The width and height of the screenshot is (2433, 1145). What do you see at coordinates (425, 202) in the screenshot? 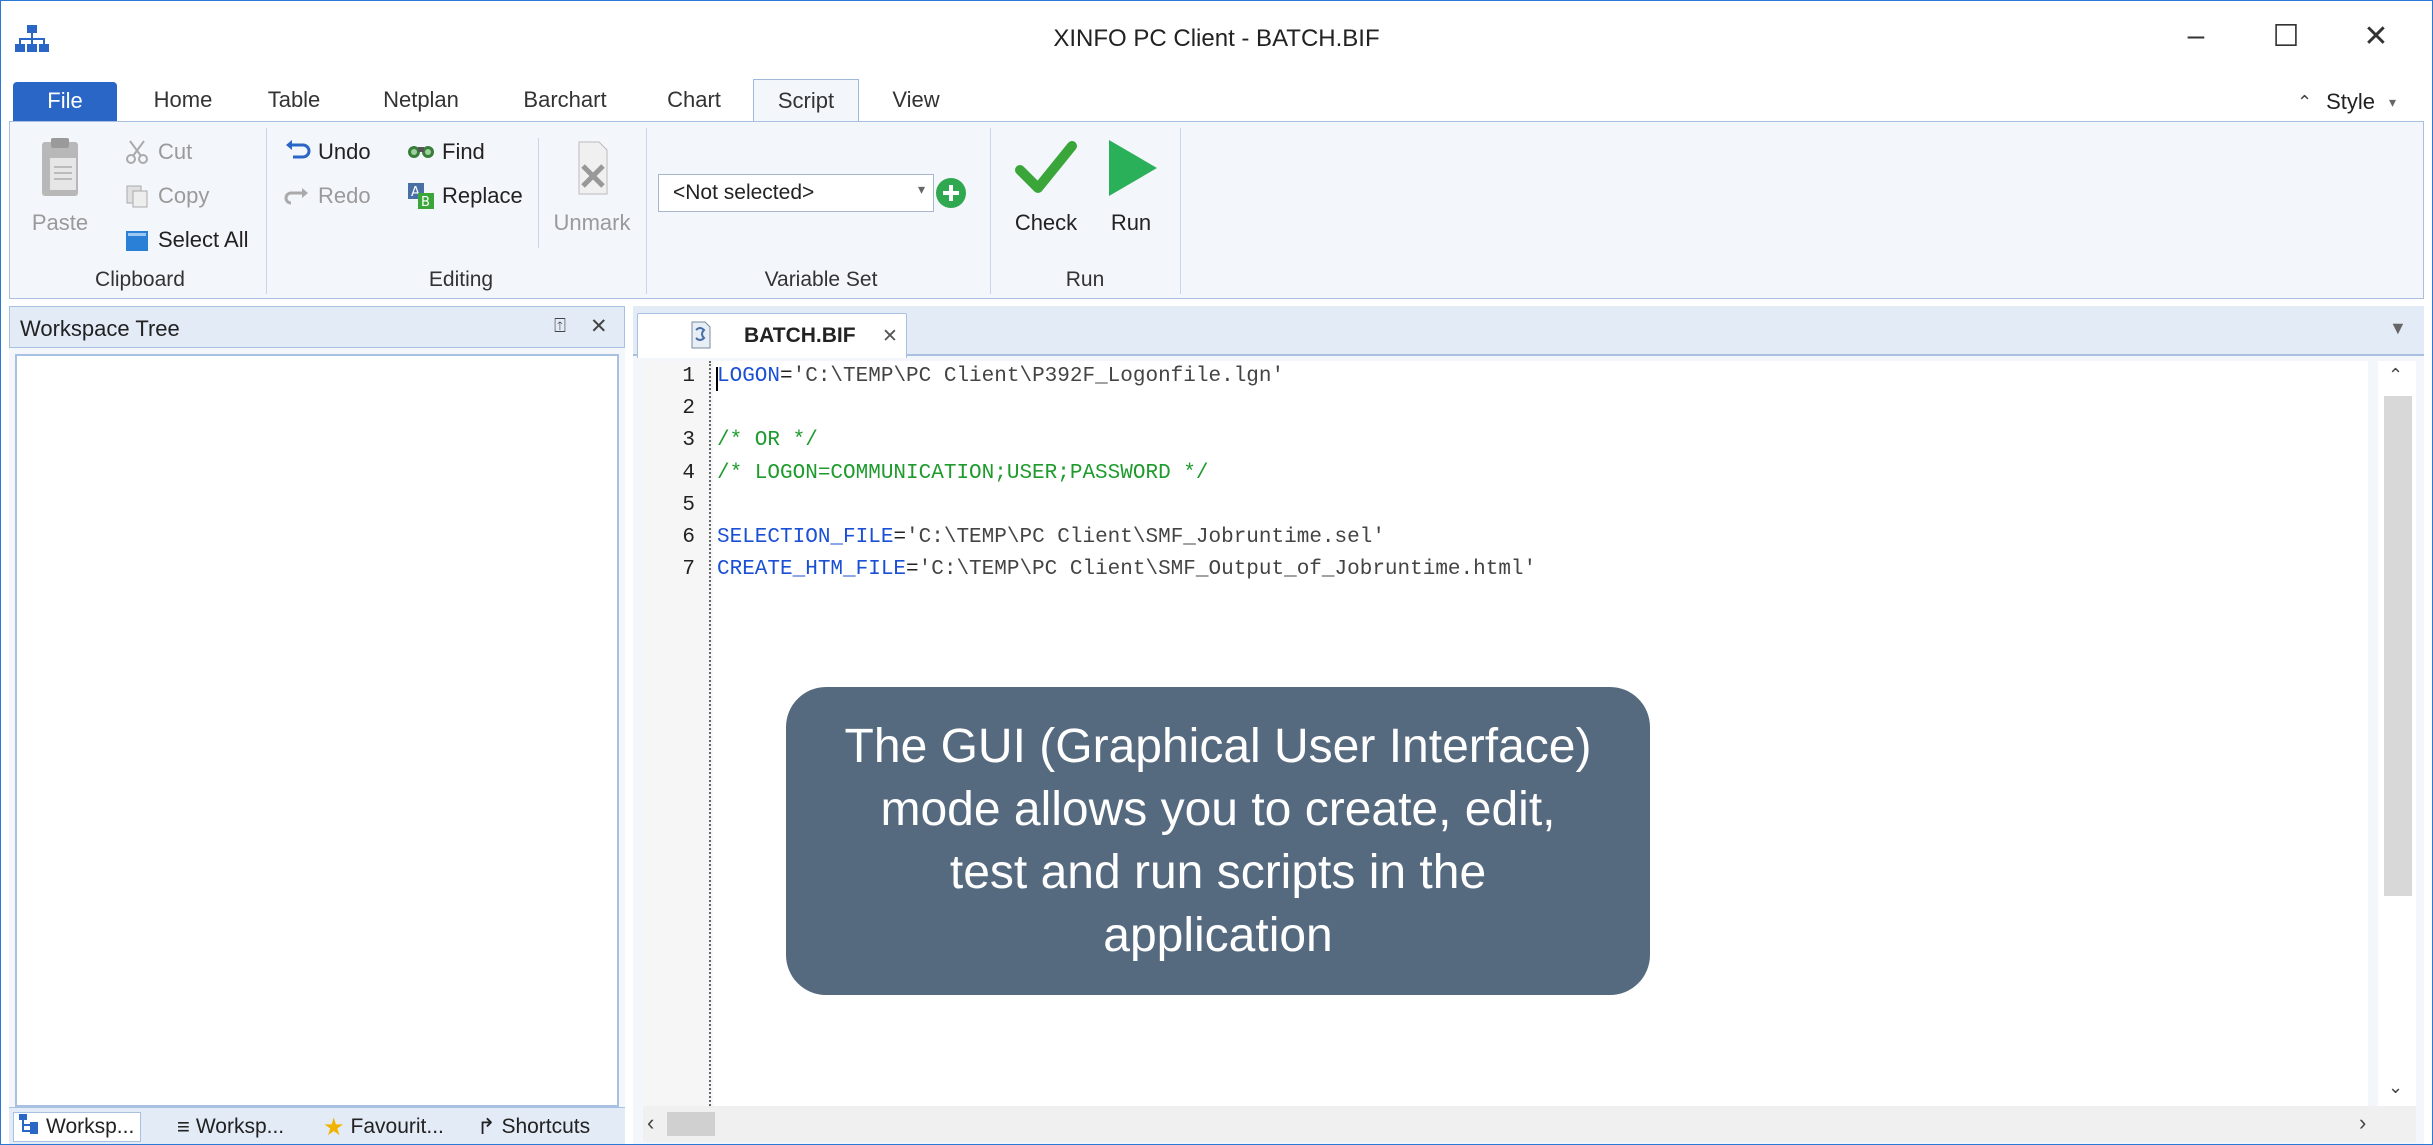
I see `svg-text: B` at bounding box center [425, 202].